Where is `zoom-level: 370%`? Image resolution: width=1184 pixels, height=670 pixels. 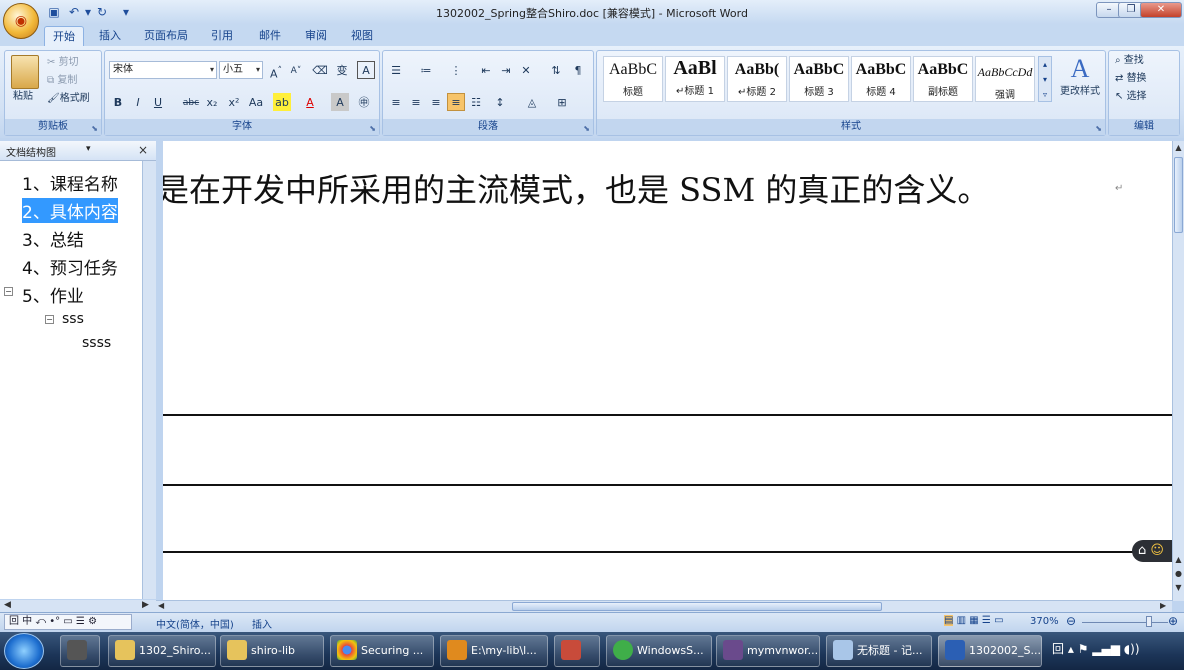
zoom-level: 370% is located at coordinates (1044, 621).